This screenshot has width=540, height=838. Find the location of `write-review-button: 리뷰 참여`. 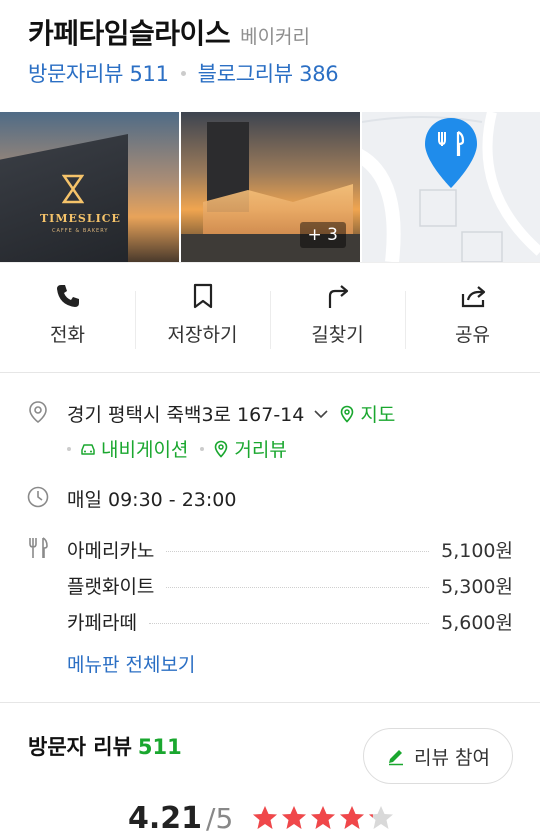

write-review-button: 리뷰 참여 is located at coordinates (438, 756).